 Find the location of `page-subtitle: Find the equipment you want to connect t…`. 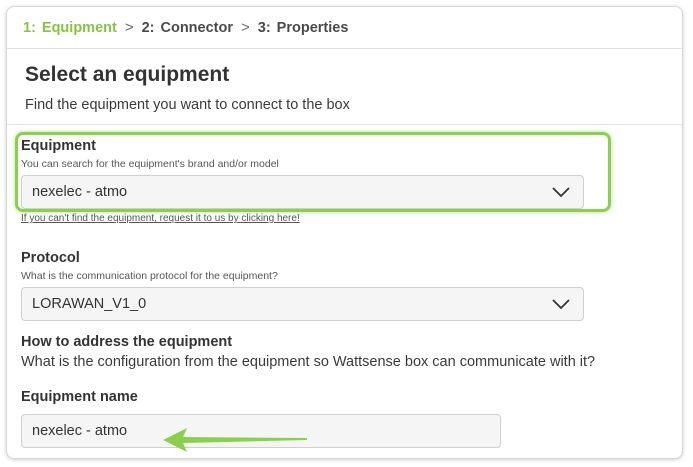

page-subtitle: Find the equipment you want to connect t… is located at coordinates (187, 105).